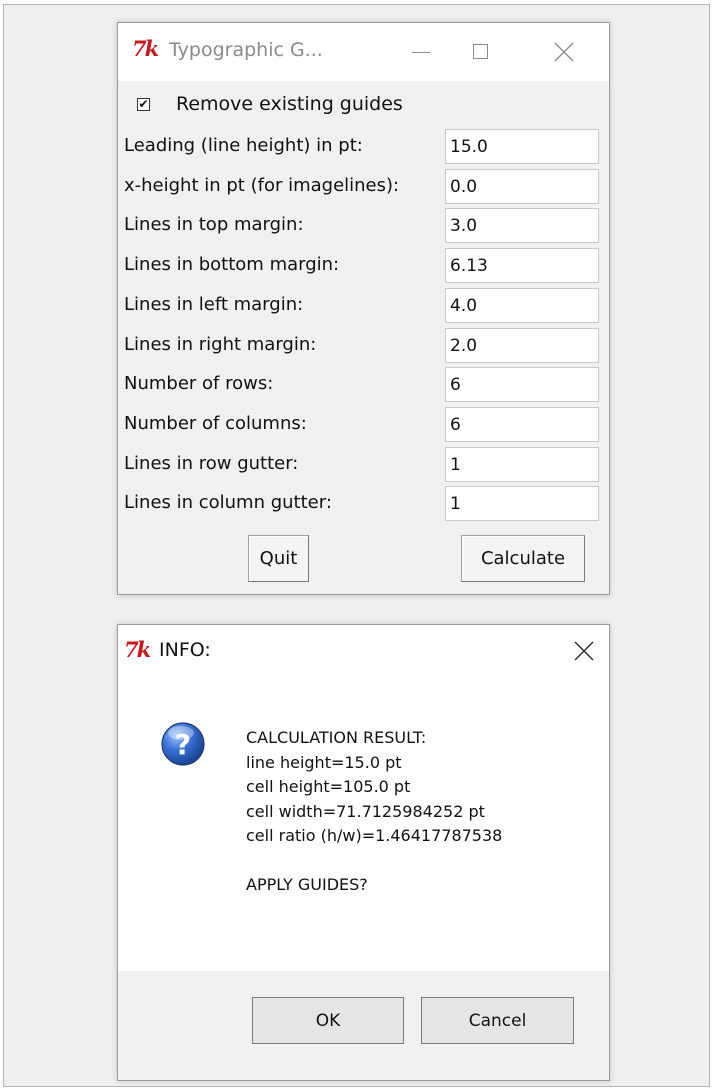  Describe the element at coordinates (523, 558) in the screenshot. I see `calculate-button: Calculate` at that location.